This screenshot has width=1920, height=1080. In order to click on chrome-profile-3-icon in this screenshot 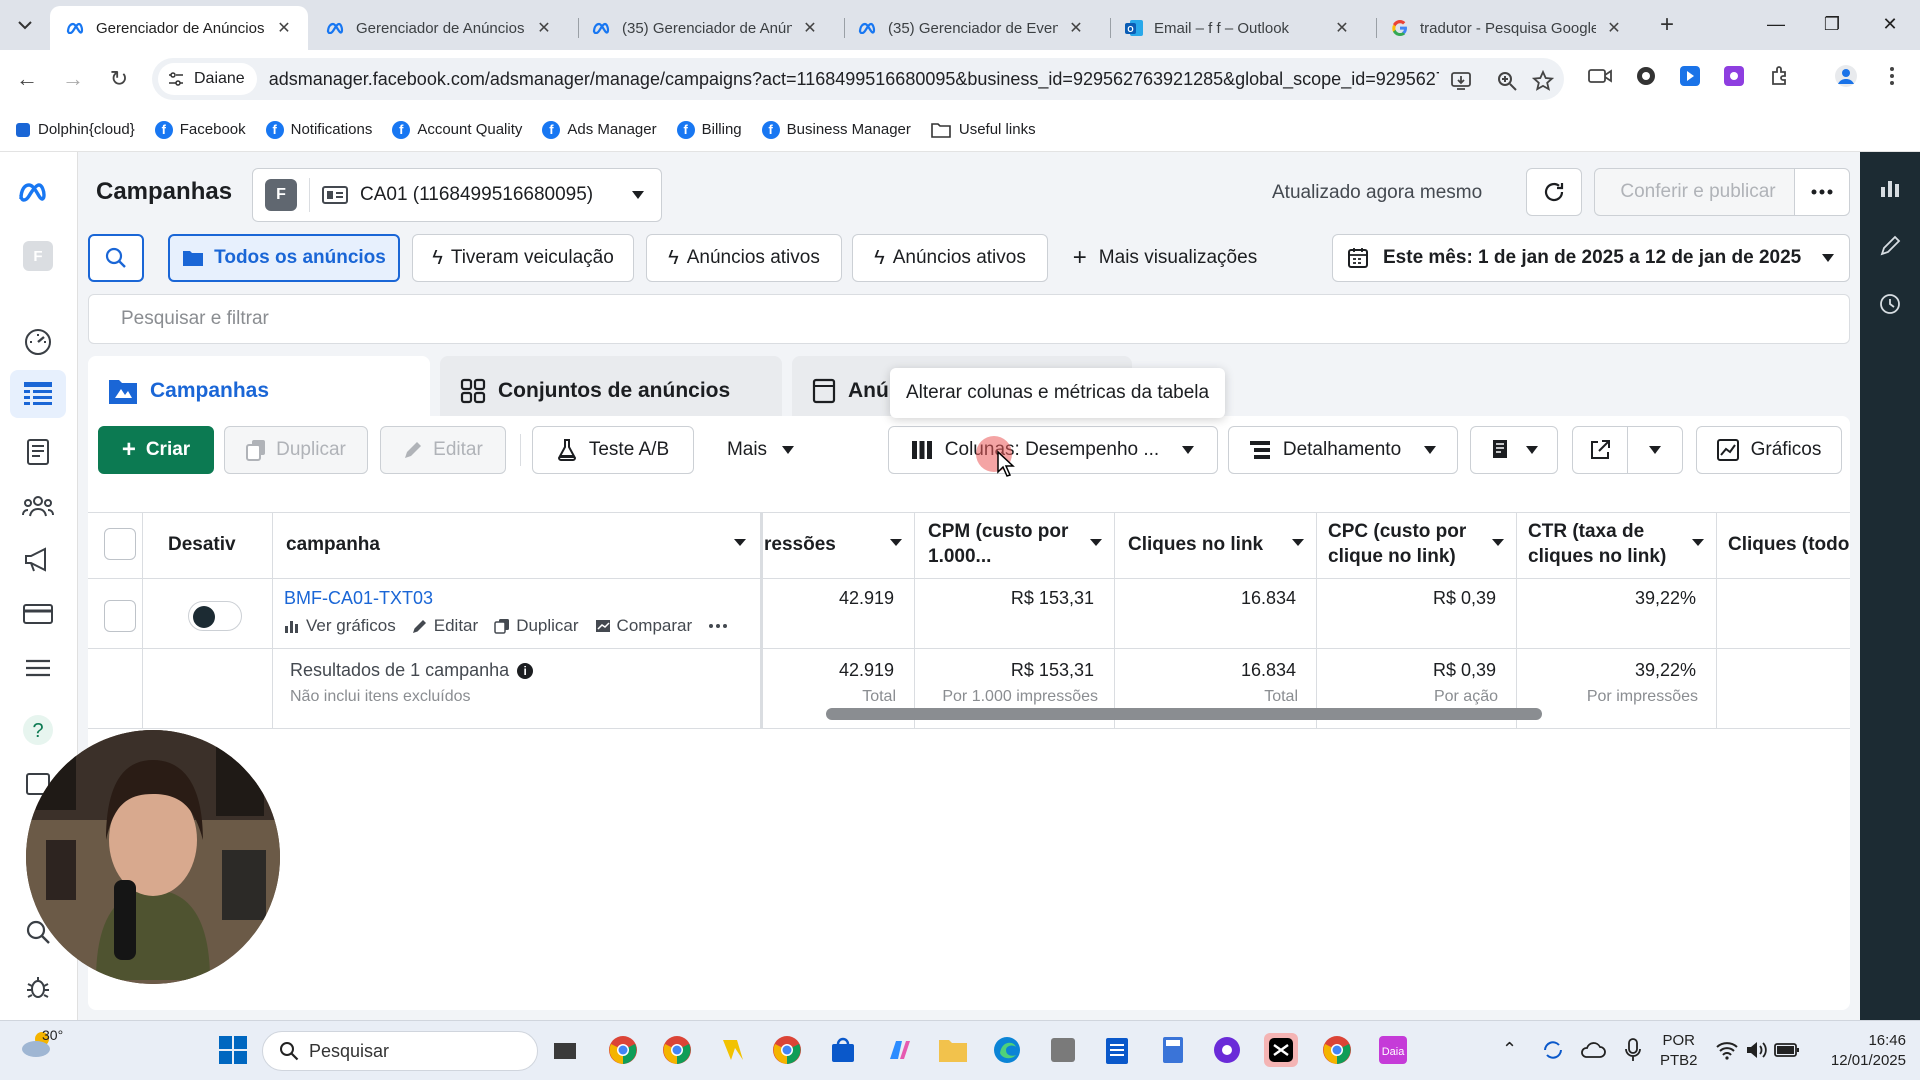, I will do `click(1337, 1050)`.